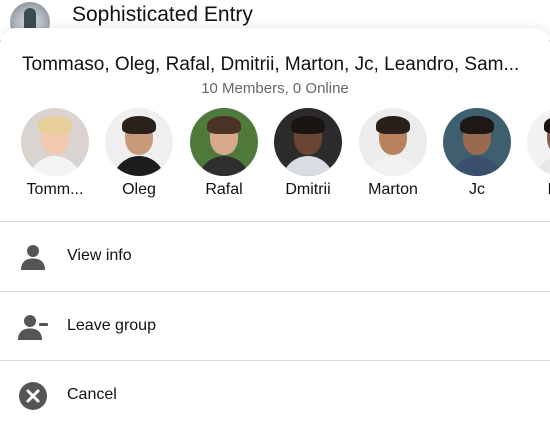 The image size is (550, 427). I want to click on person-icon, so click(33, 257).